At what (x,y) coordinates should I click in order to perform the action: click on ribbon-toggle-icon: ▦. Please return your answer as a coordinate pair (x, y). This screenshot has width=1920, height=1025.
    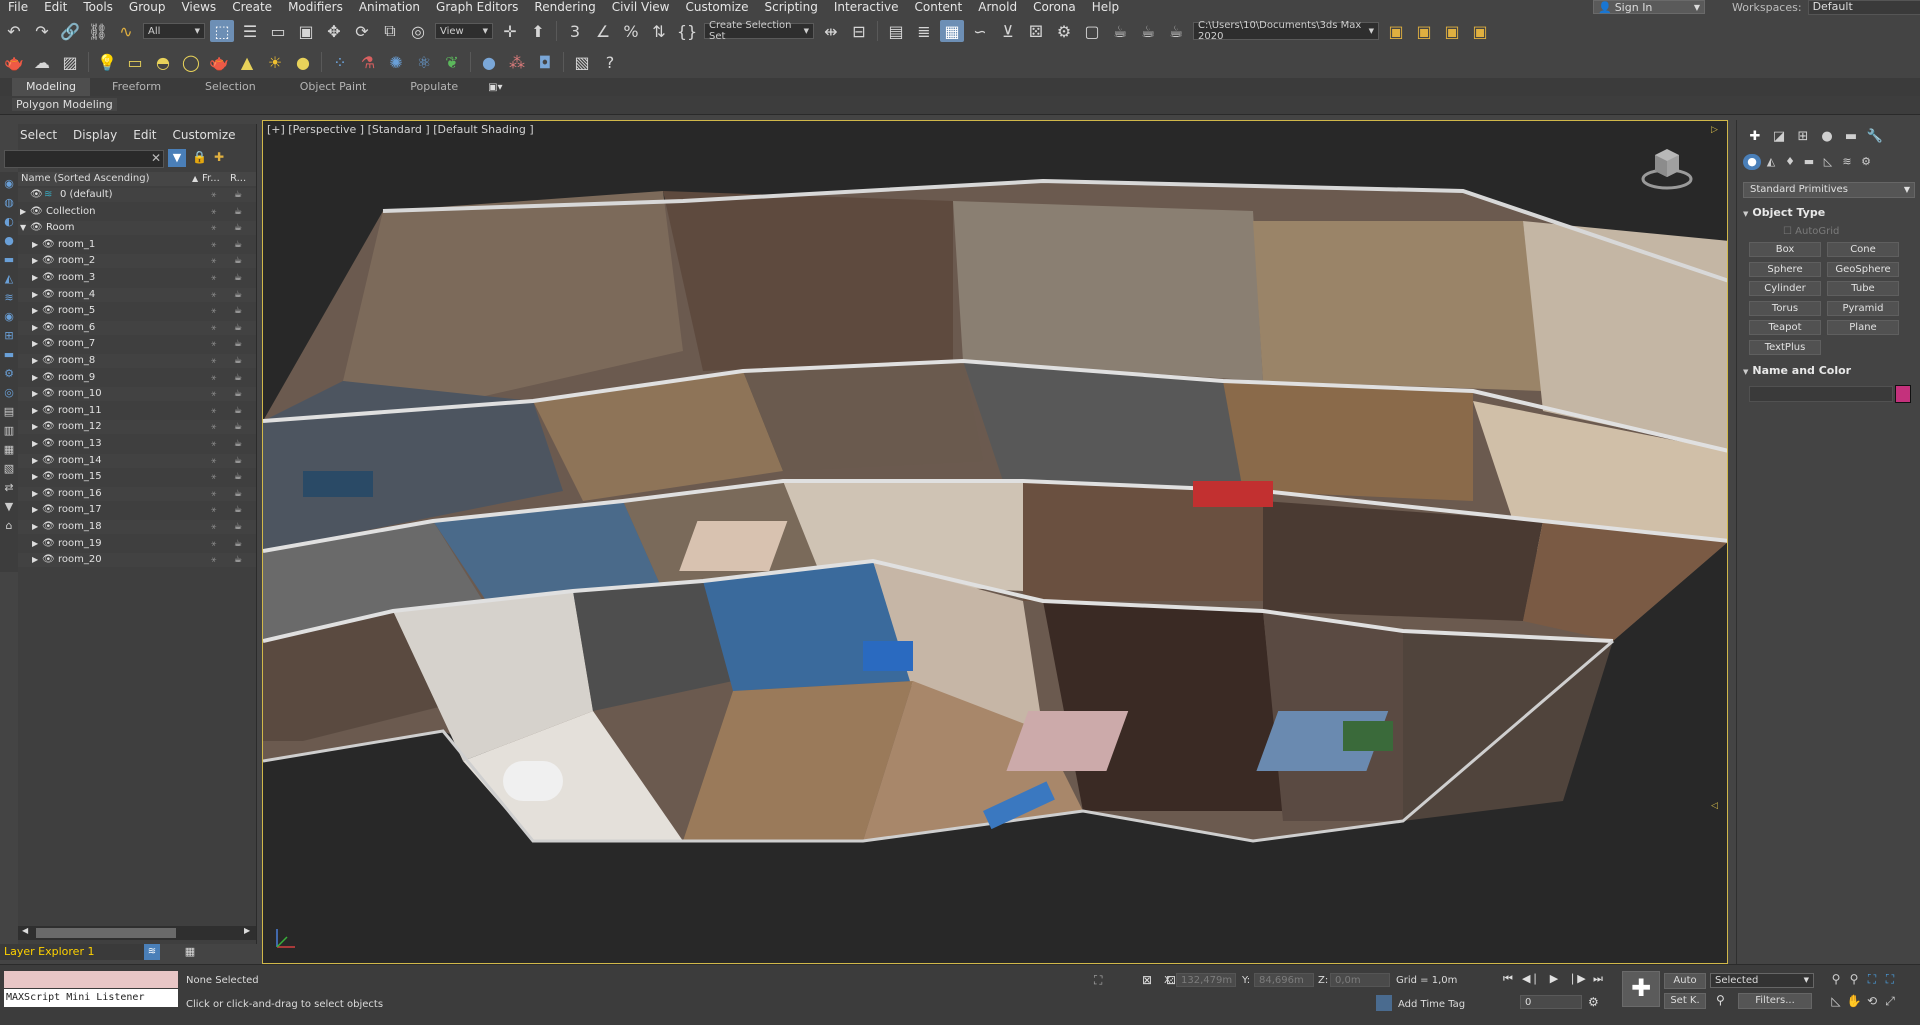
    Looking at the image, I should click on (952, 31).